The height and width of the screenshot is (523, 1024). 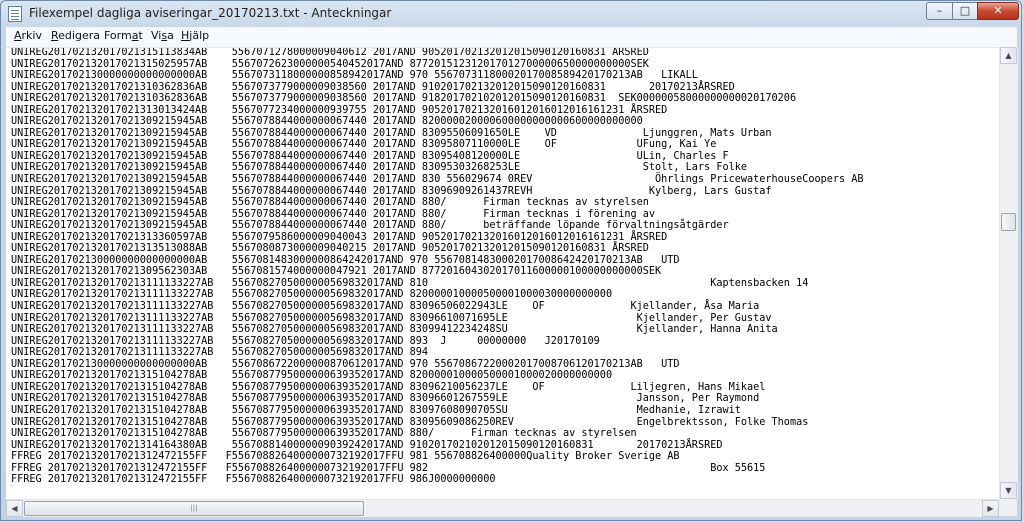 I want to click on menu-hjalp: Hjälp, so click(x=195, y=35).